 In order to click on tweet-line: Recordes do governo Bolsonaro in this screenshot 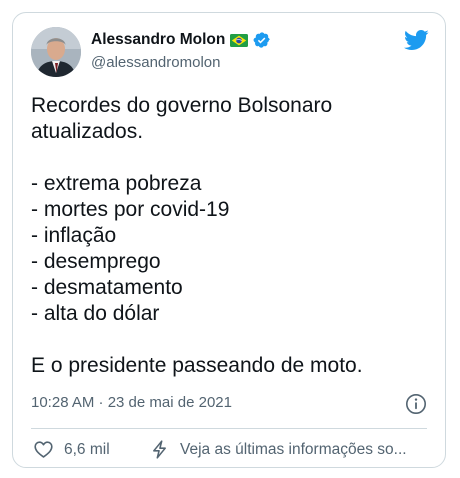, I will do `click(182, 105)`.